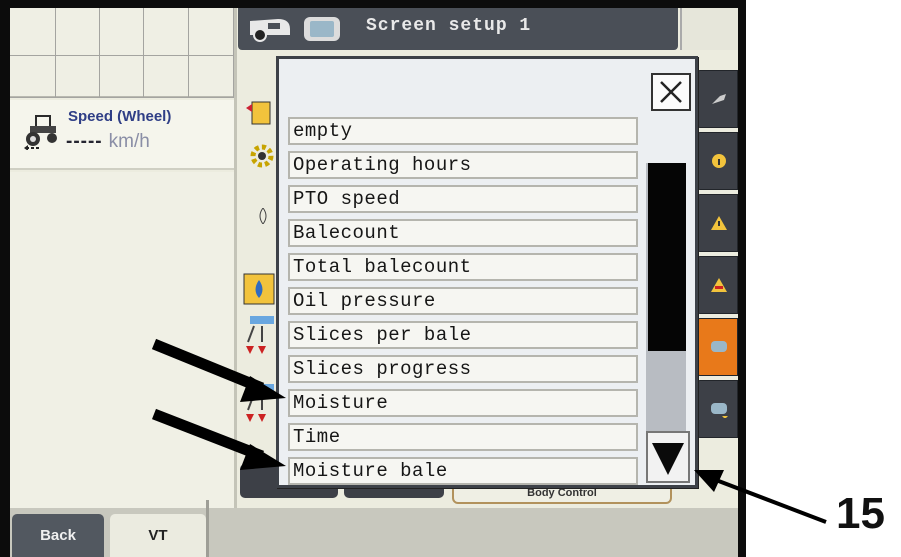  I want to click on sprayer-icon, so click(261, 339).